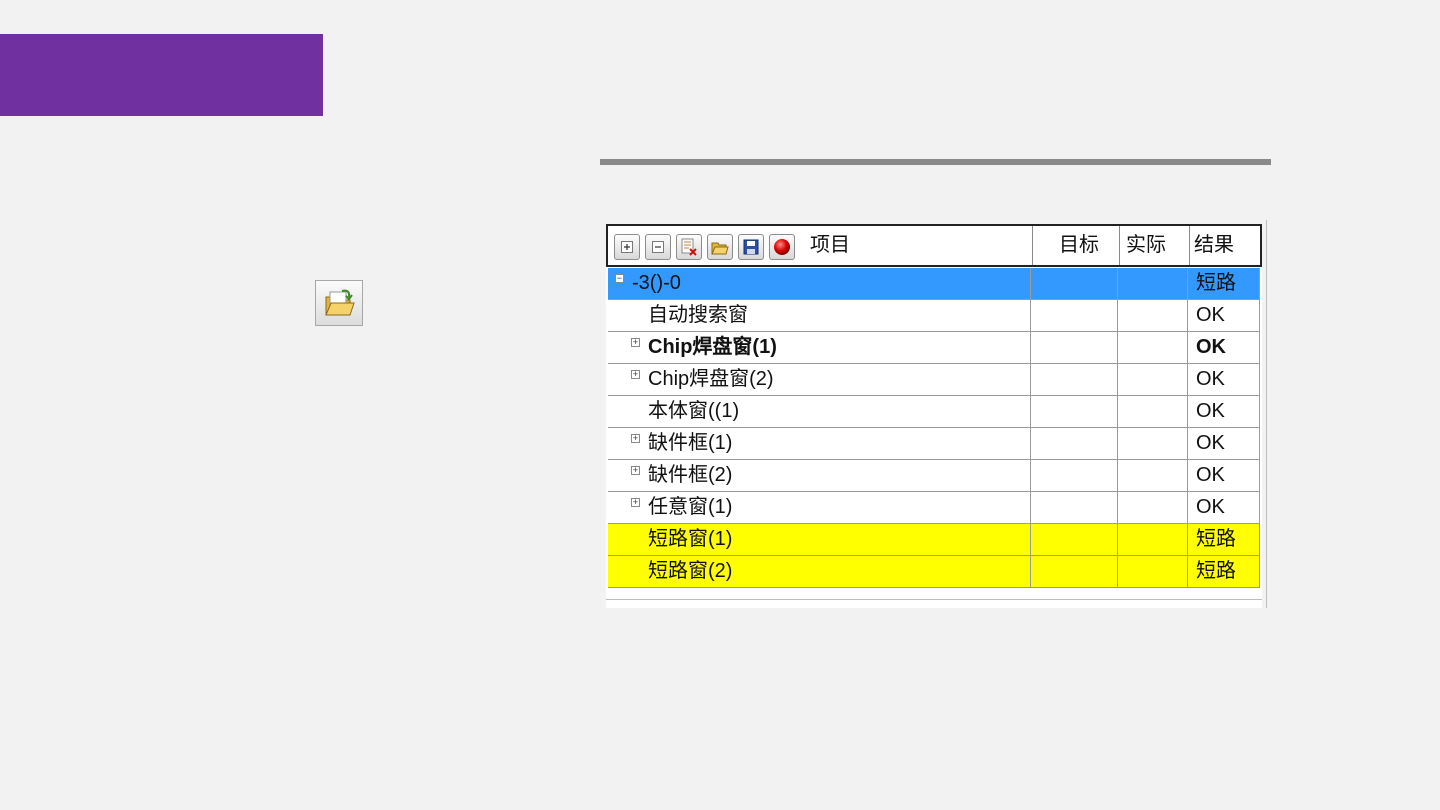 The width and height of the screenshot is (1440, 810). I want to click on row-item-cell: + Chip焊盘窗(2), so click(819, 379).